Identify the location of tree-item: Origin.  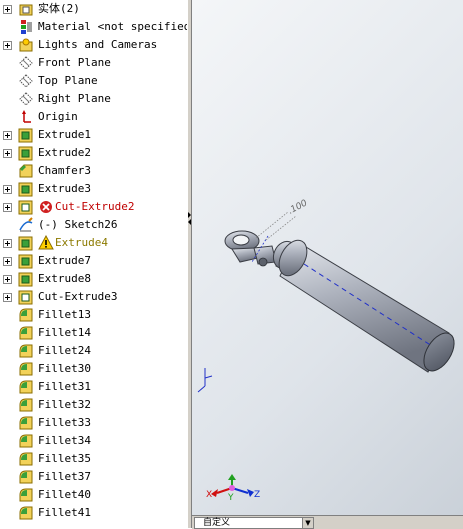
(93, 117).